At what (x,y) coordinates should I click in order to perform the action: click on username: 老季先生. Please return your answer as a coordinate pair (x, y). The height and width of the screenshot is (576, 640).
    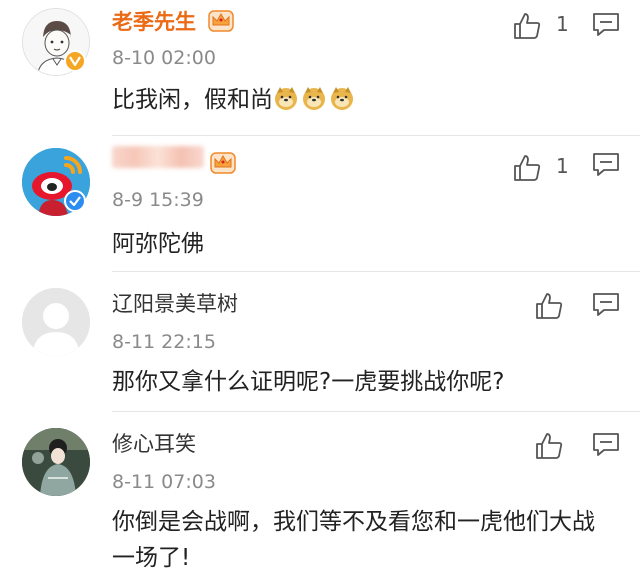
    Looking at the image, I should click on (154, 22).